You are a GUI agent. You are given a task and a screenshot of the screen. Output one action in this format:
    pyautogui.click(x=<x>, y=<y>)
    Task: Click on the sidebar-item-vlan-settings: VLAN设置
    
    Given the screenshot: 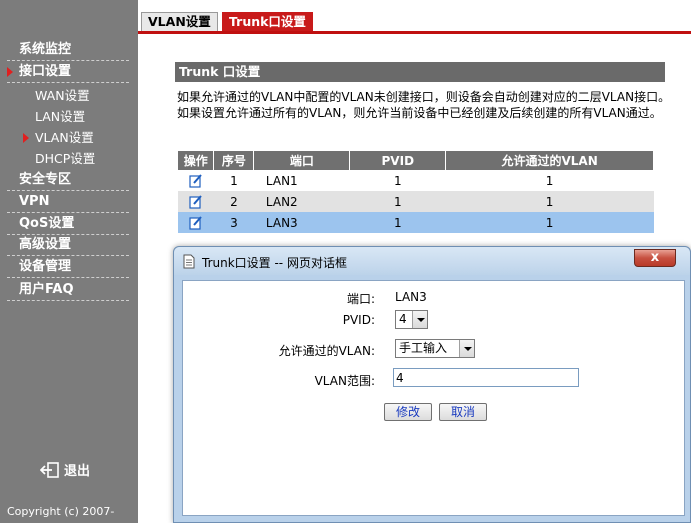 What is the action you would take?
    pyautogui.click(x=68, y=138)
    